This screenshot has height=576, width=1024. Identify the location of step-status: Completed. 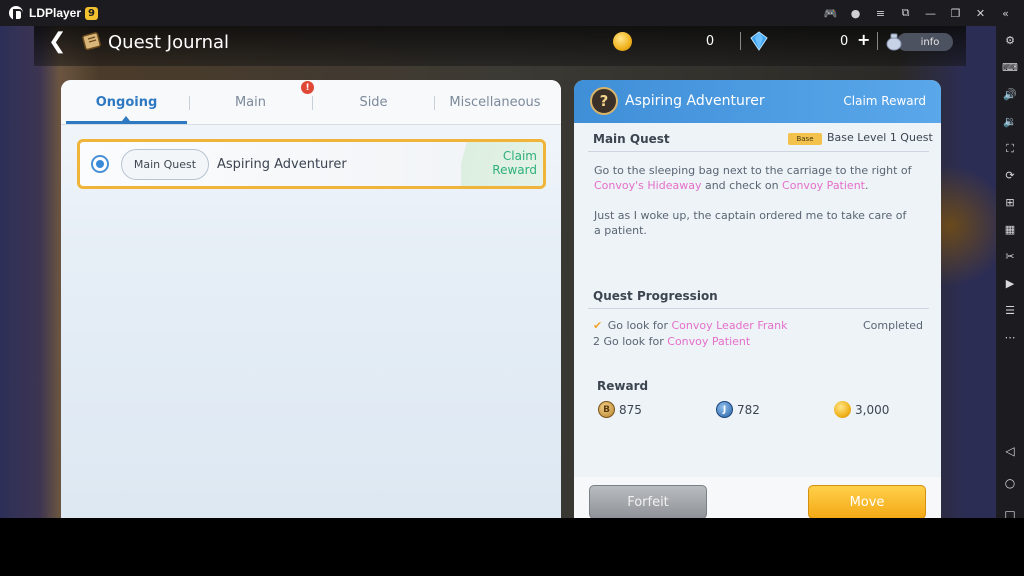
(893, 325).